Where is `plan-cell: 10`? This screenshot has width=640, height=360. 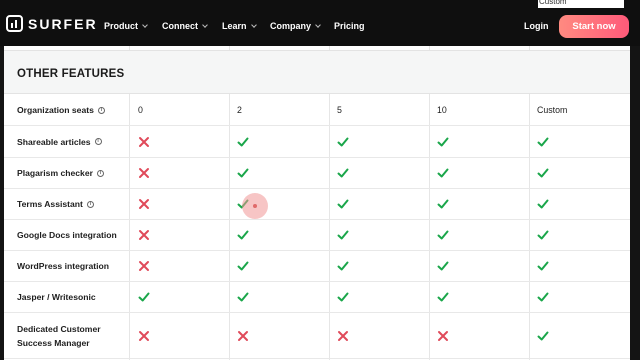
plan-cell: 10 is located at coordinates (442, 110).